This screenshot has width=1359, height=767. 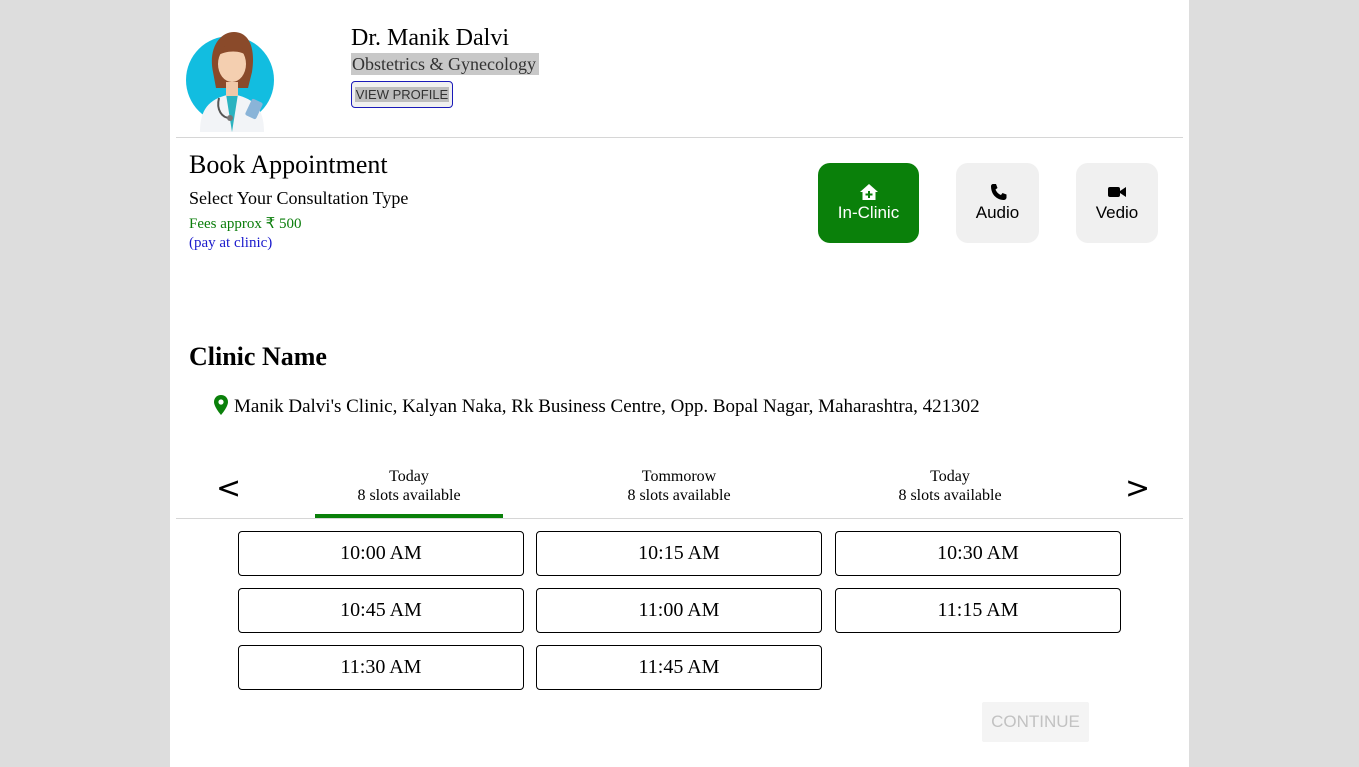 What do you see at coordinates (381, 667) in the screenshot?
I see `time-slot: 11:30 AM` at bounding box center [381, 667].